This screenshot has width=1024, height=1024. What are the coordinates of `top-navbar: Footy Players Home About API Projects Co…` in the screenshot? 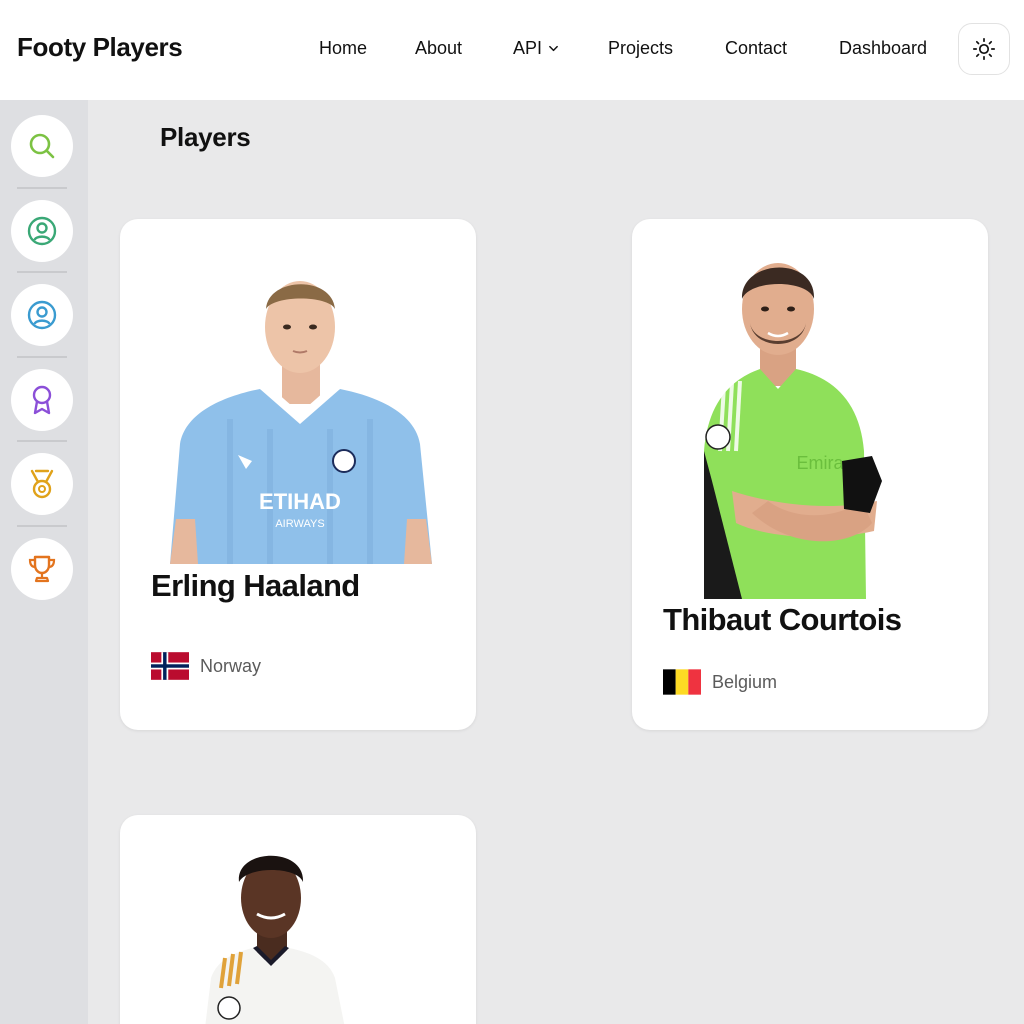 It's located at (512, 50).